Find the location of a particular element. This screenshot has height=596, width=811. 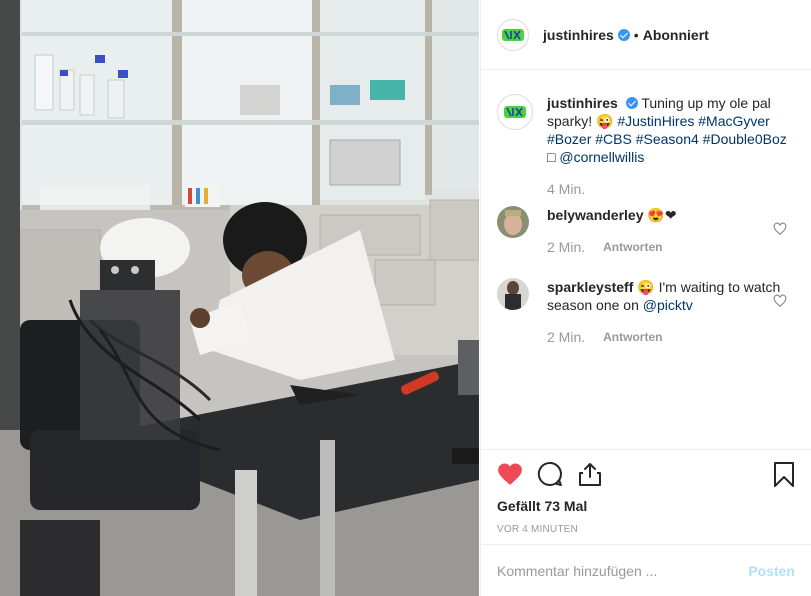

mention-link: @cornellwillis is located at coordinates (601, 157).